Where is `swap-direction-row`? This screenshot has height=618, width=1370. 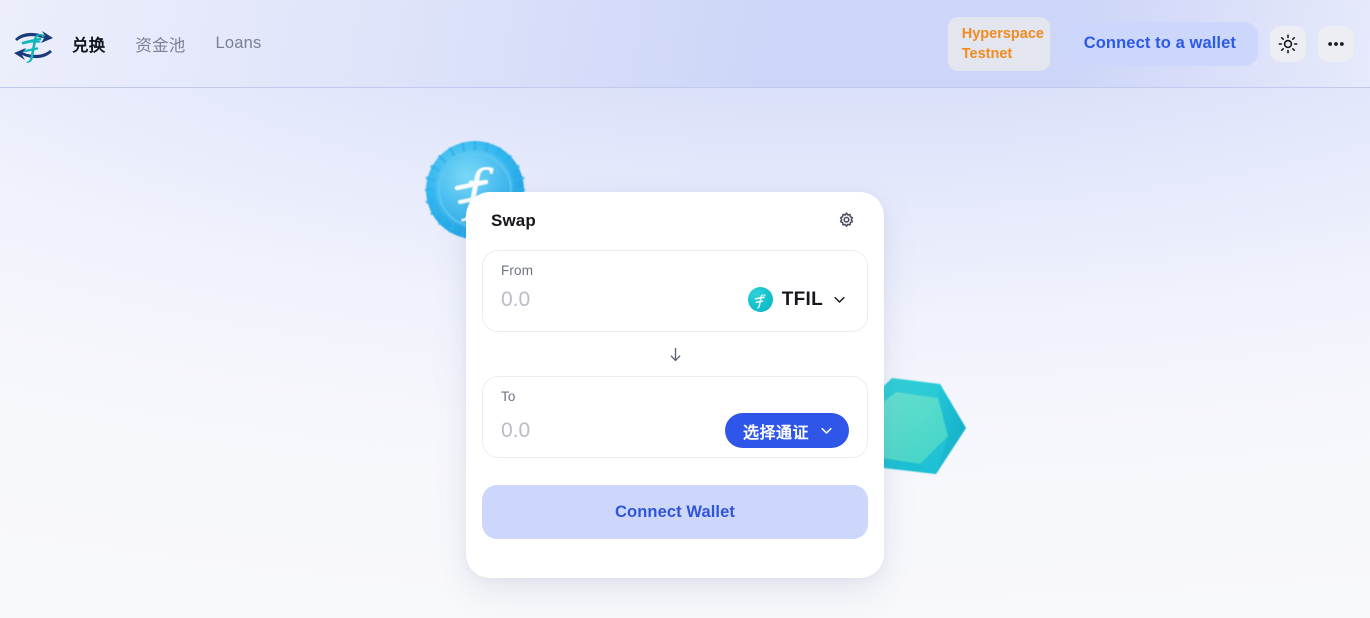 swap-direction-row is located at coordinates (675, 354).